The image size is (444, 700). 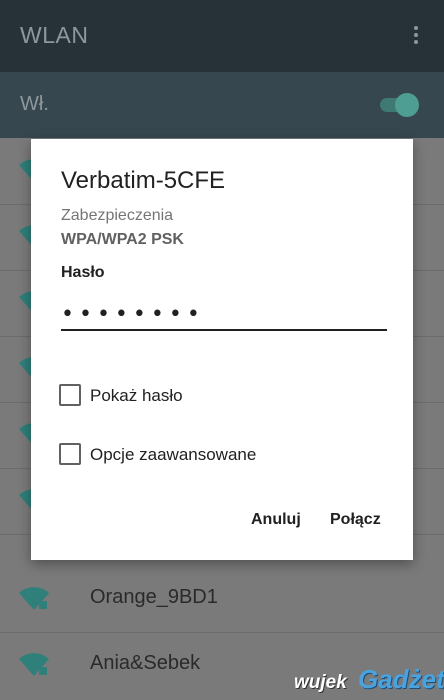 What do you see at coordinates (416, 36) in the screenshot?
I see `more-vert-icon` at bounding box center [416, 36].